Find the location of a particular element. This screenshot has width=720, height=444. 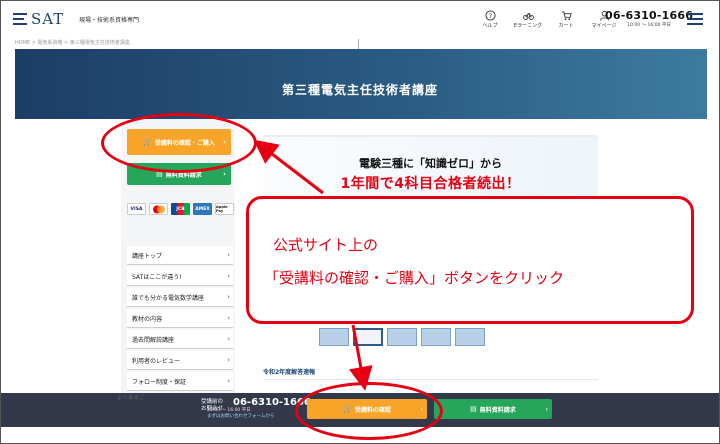

sidebar-item-follow-guarantee: フォロー制度・保証 › is located at coordinates (180, 381).